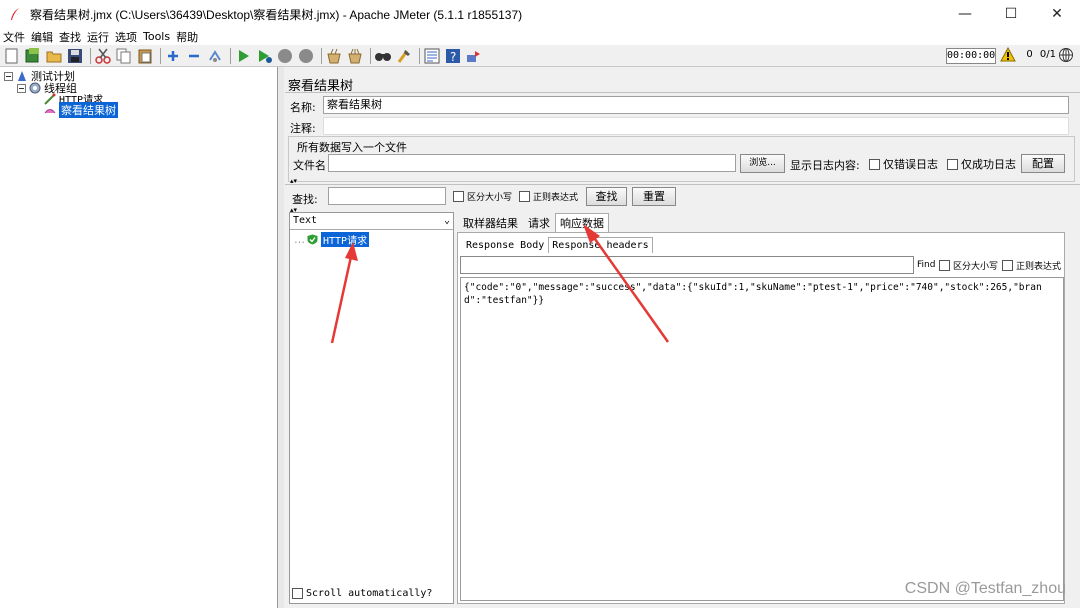  I want to click on start-no-pause-icon, so click(264, 56).